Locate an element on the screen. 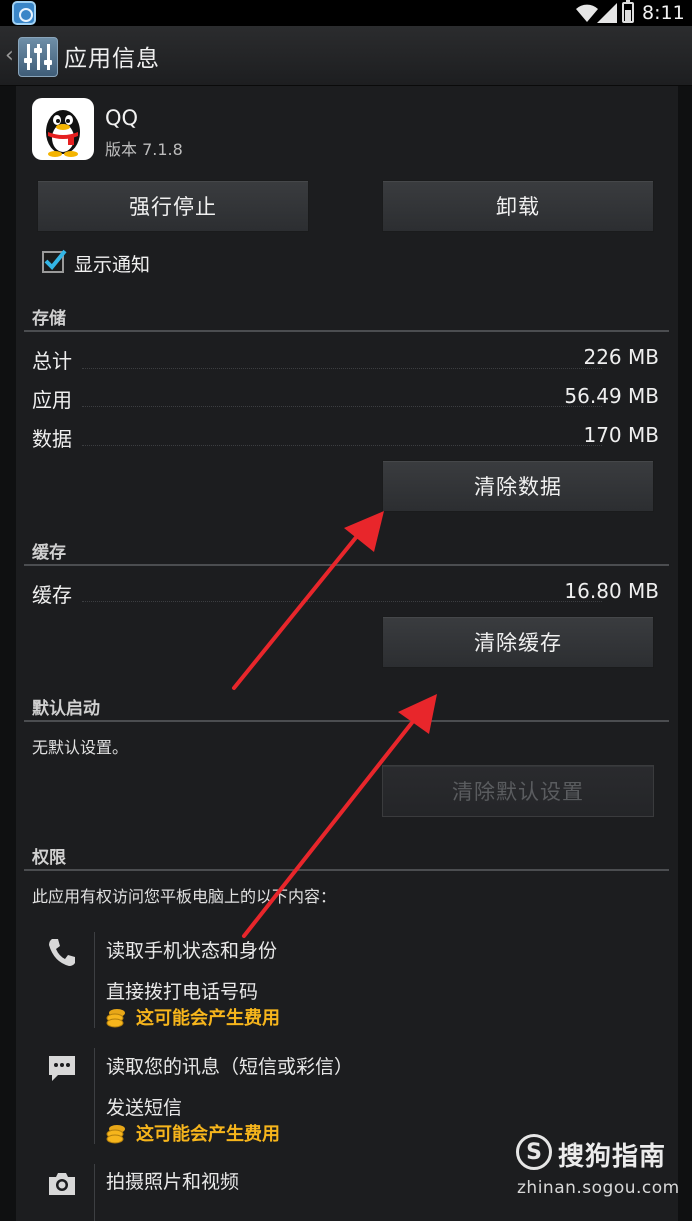 Image resolution: width=692 pixels, height=1221 pixels. storage-data-label: 数据 is located at coordinates (52, 439).